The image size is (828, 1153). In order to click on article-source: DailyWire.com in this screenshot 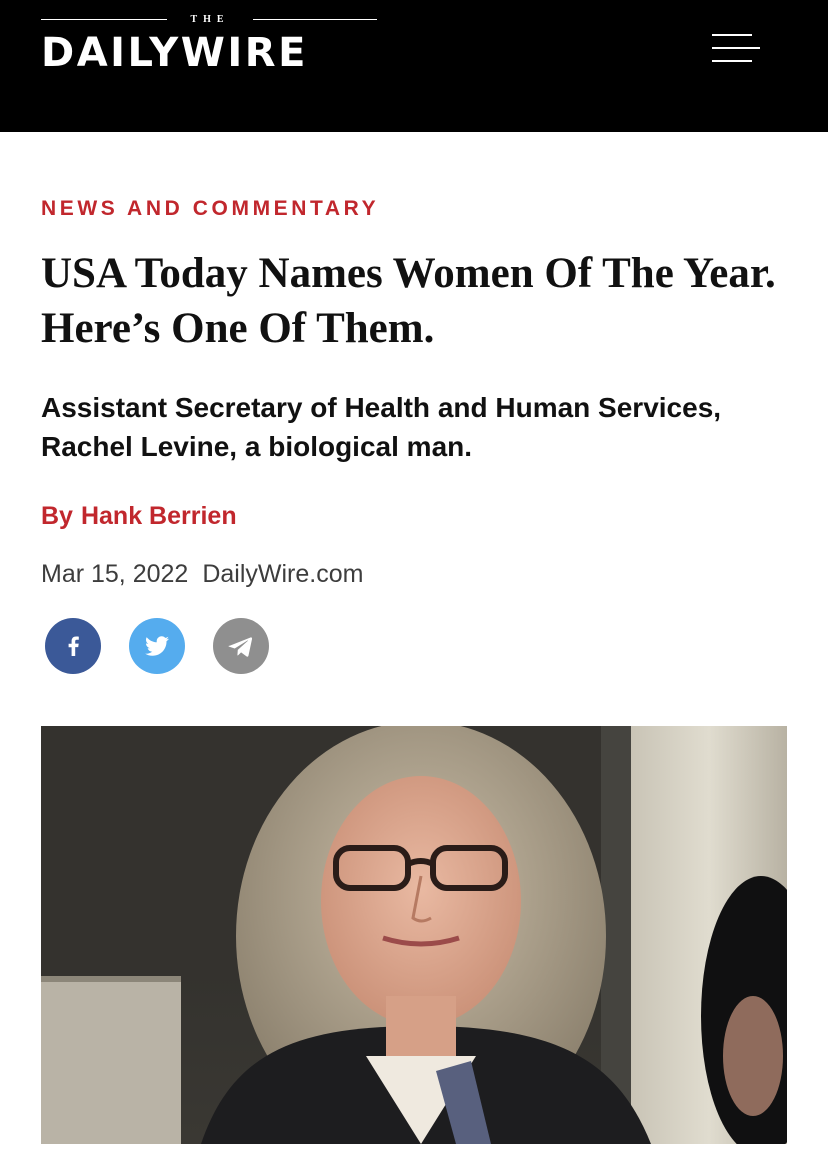, I will do `click(283, 574)`.